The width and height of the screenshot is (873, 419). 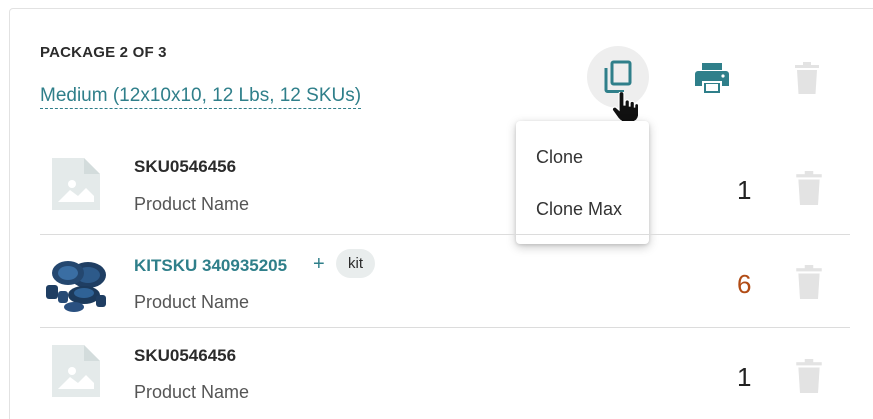 I want to click on product-photo, so click(x=76, y=286).